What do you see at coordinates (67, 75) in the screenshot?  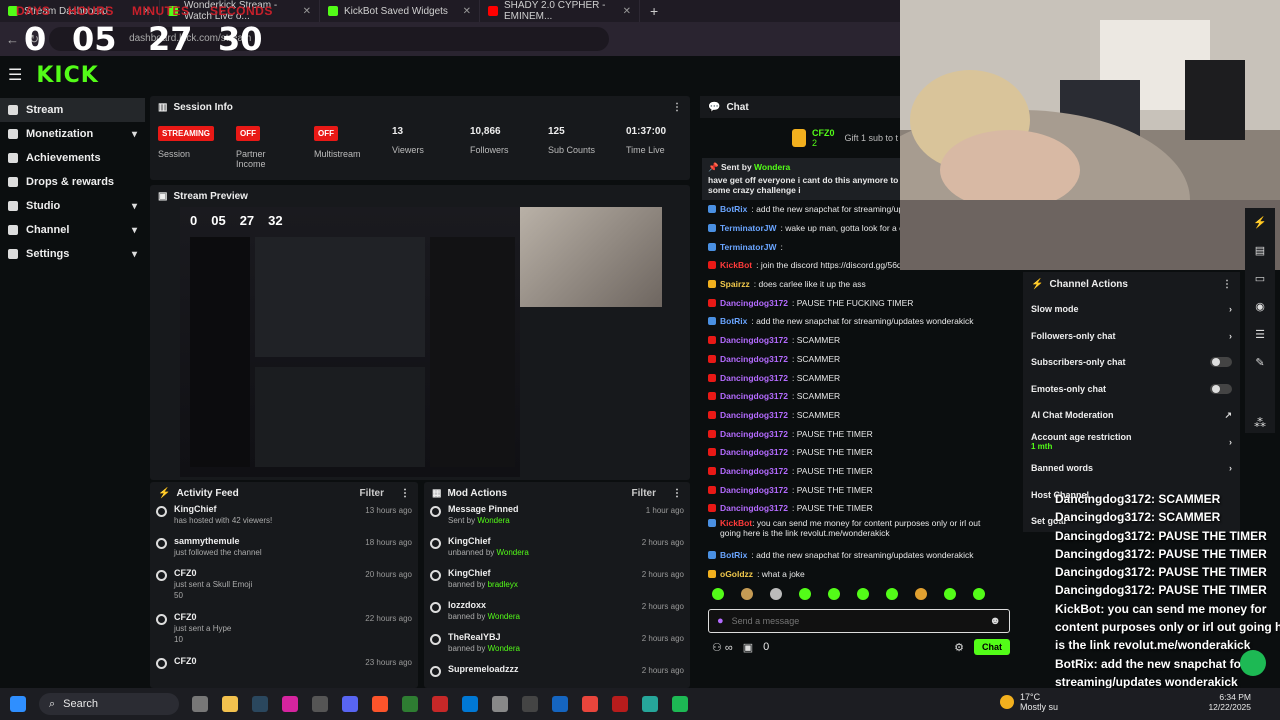 I see `kick-logo: KICK` at bounding box center [67, 75].